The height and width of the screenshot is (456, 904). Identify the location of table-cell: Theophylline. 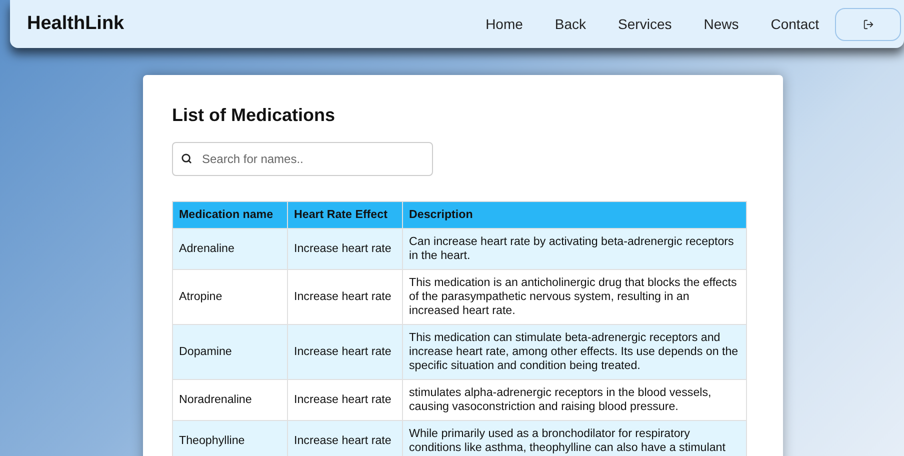
(230, 438).